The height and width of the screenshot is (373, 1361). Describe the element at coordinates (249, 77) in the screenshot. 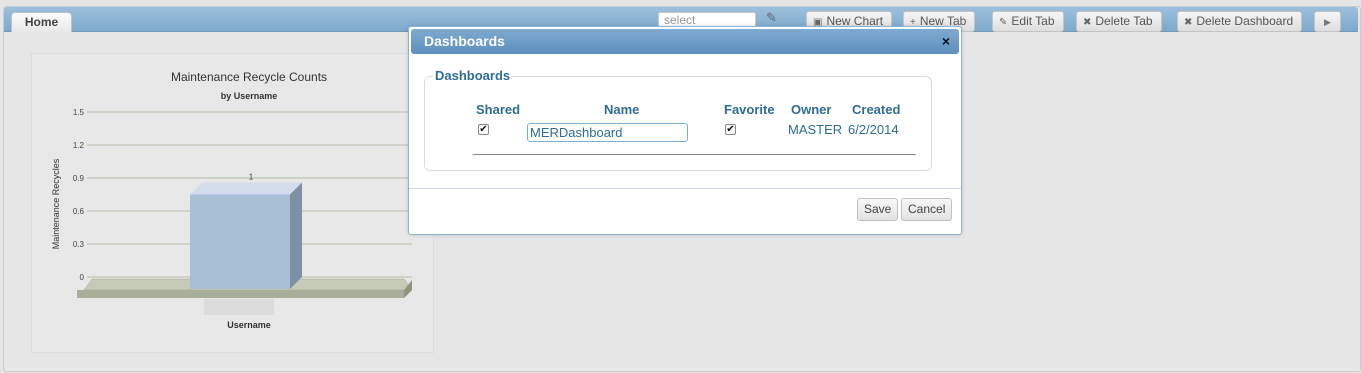

I see `chart-title: Maintenance Recycle Counts` at that location.